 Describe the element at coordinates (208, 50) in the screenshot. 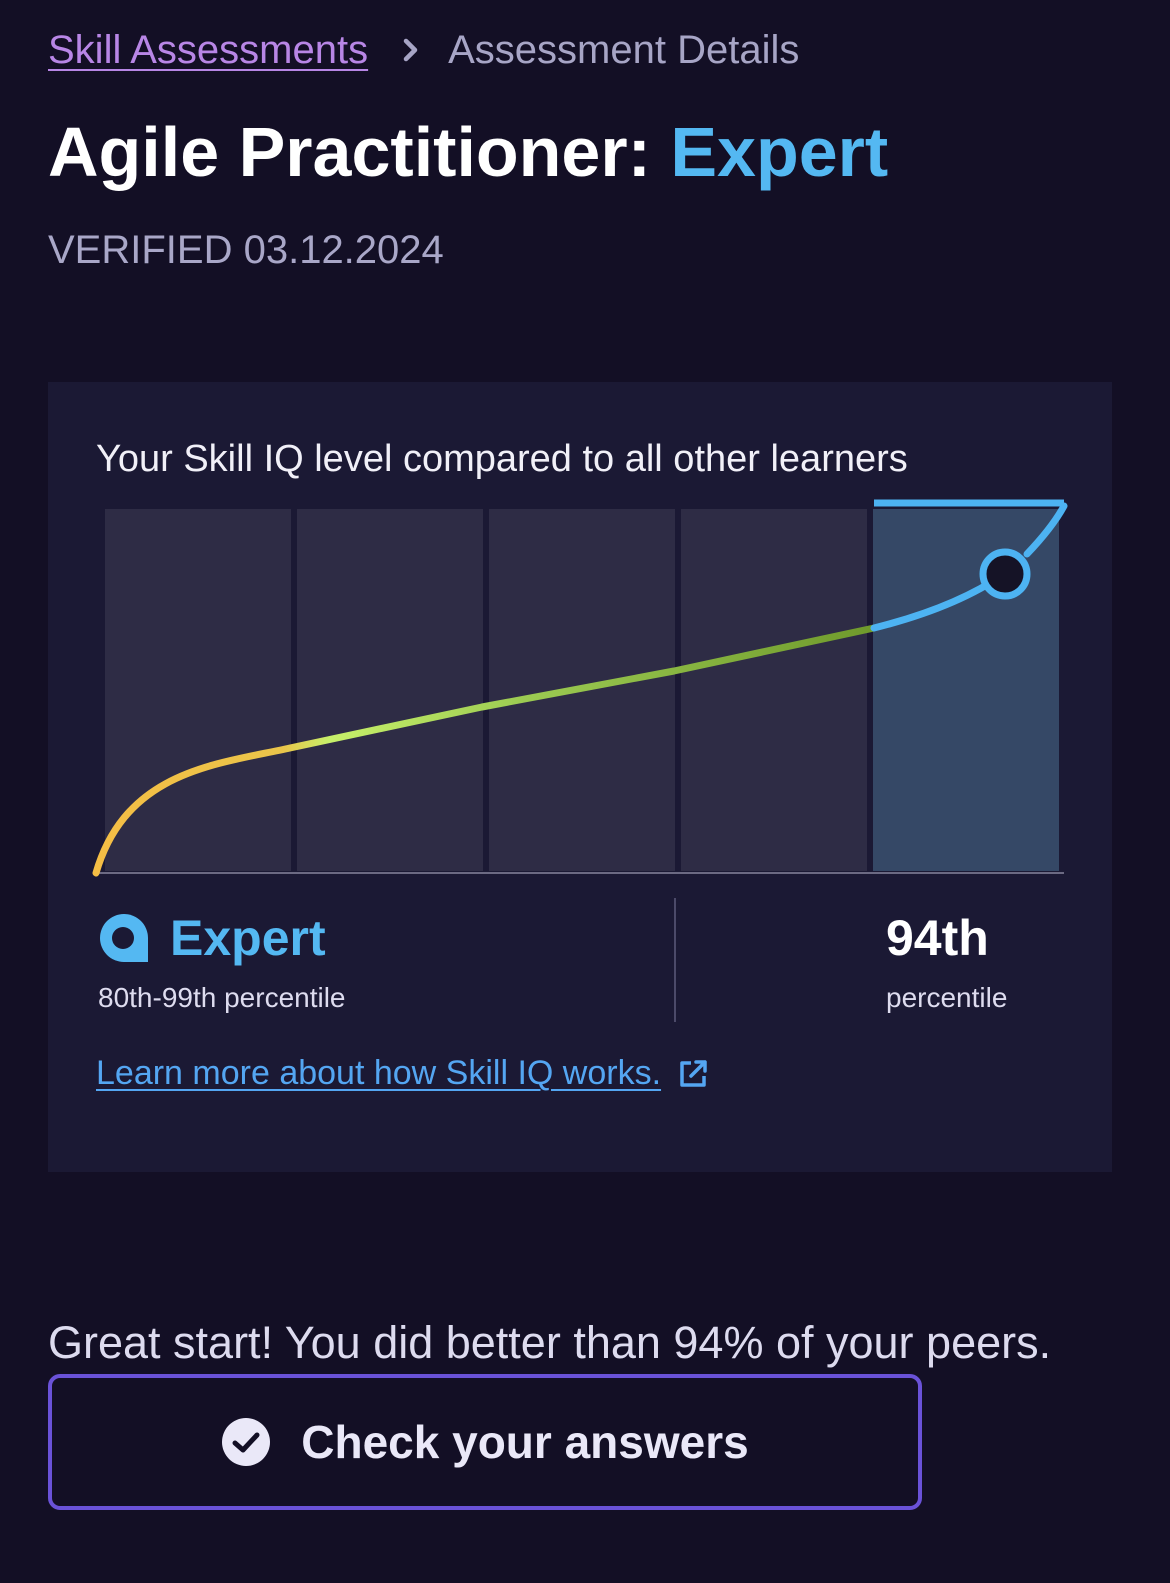

I see `breadcrumb-link-skill-assessments: Skill Assessments` at that location.